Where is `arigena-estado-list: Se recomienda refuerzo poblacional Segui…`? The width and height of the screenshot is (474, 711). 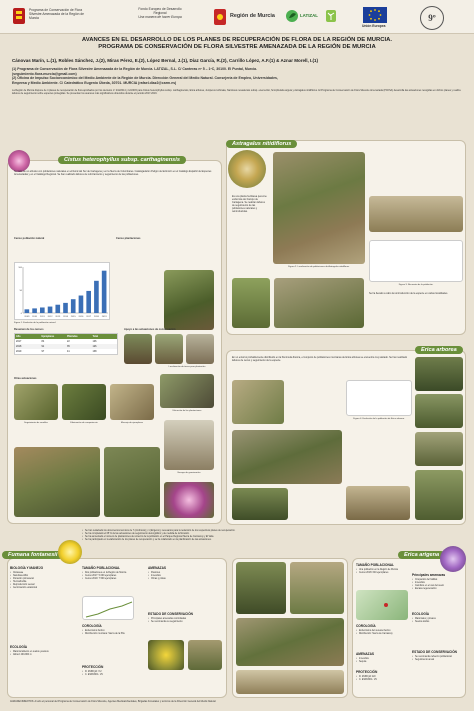
arigena-estado-list: Se recomienda refuerzo poblacional Segui… is located at coordinates (438, 659).